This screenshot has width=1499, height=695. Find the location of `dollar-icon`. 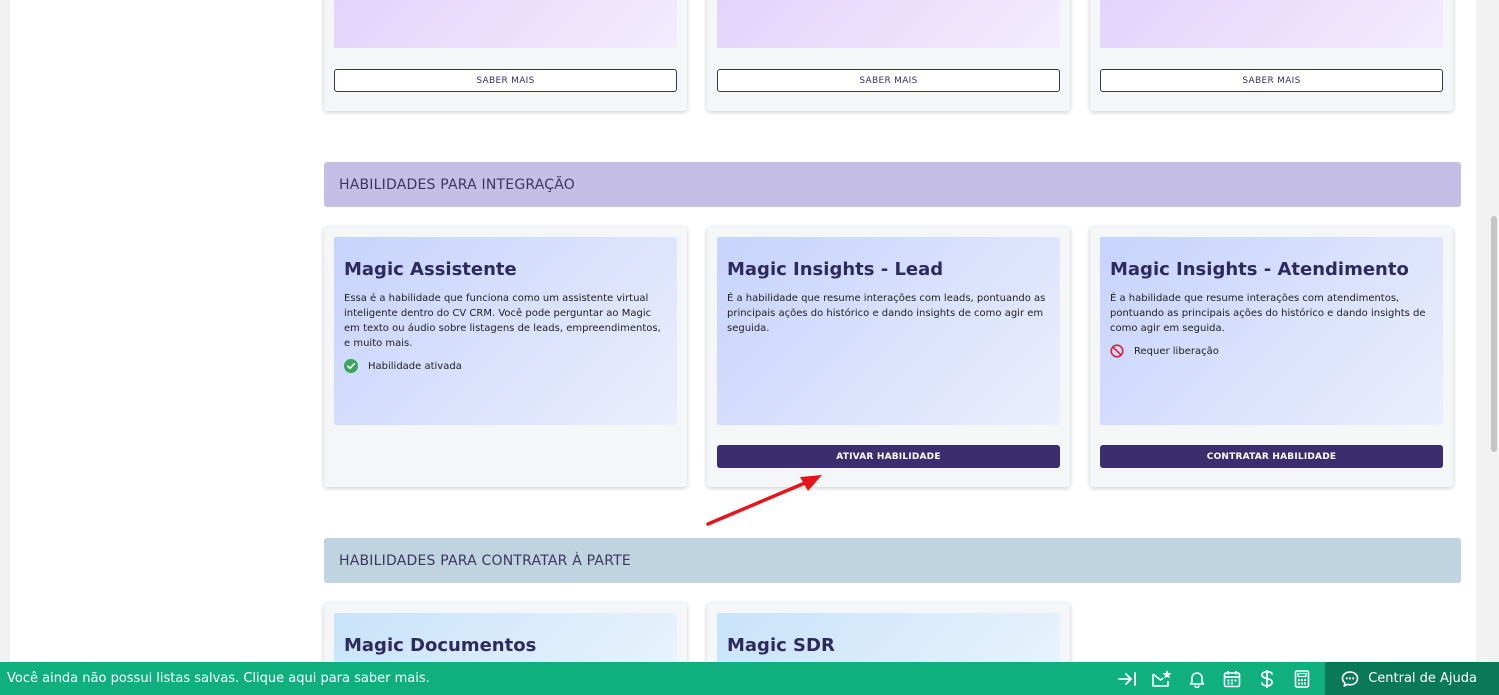

dollar-icon is located at coordinates (1266, 678).